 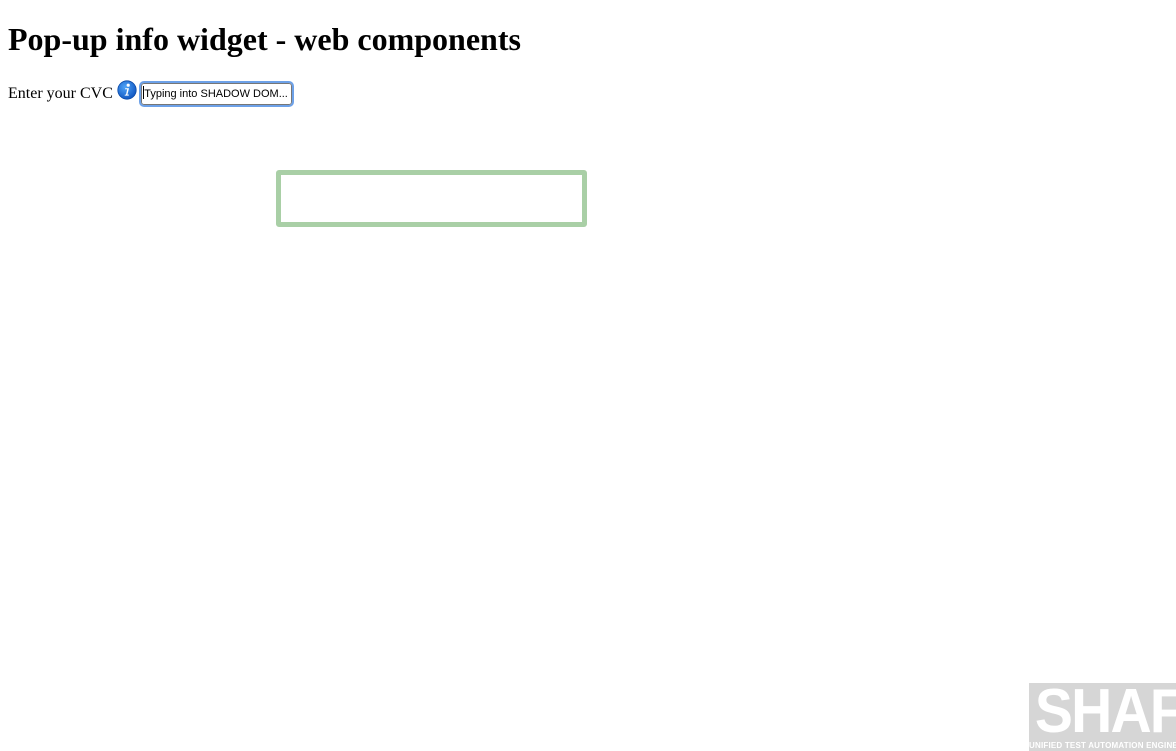 I want to click on shaft-logo-tagline: UNIFIED TEST AUTOMATION ENGINE, so click(x=1102, y=745).